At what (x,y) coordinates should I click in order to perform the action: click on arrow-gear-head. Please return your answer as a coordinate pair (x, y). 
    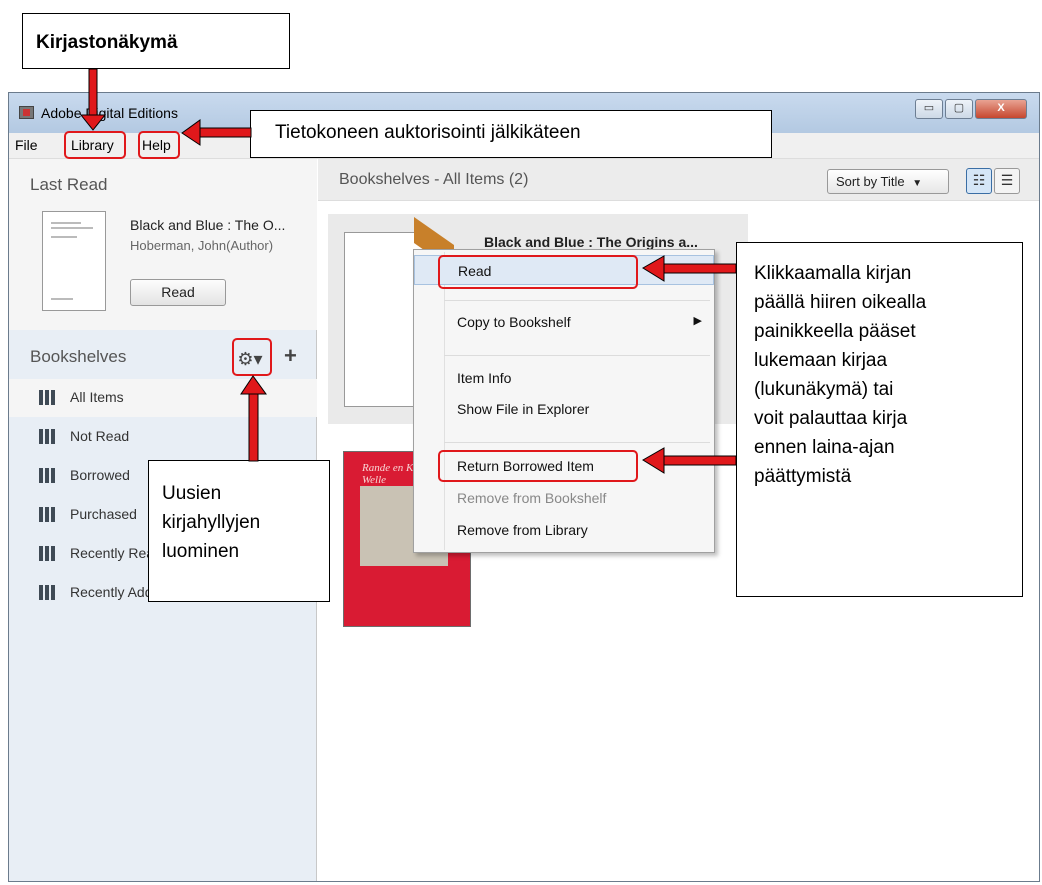
    Looking at the image, I should click on (253, 385).